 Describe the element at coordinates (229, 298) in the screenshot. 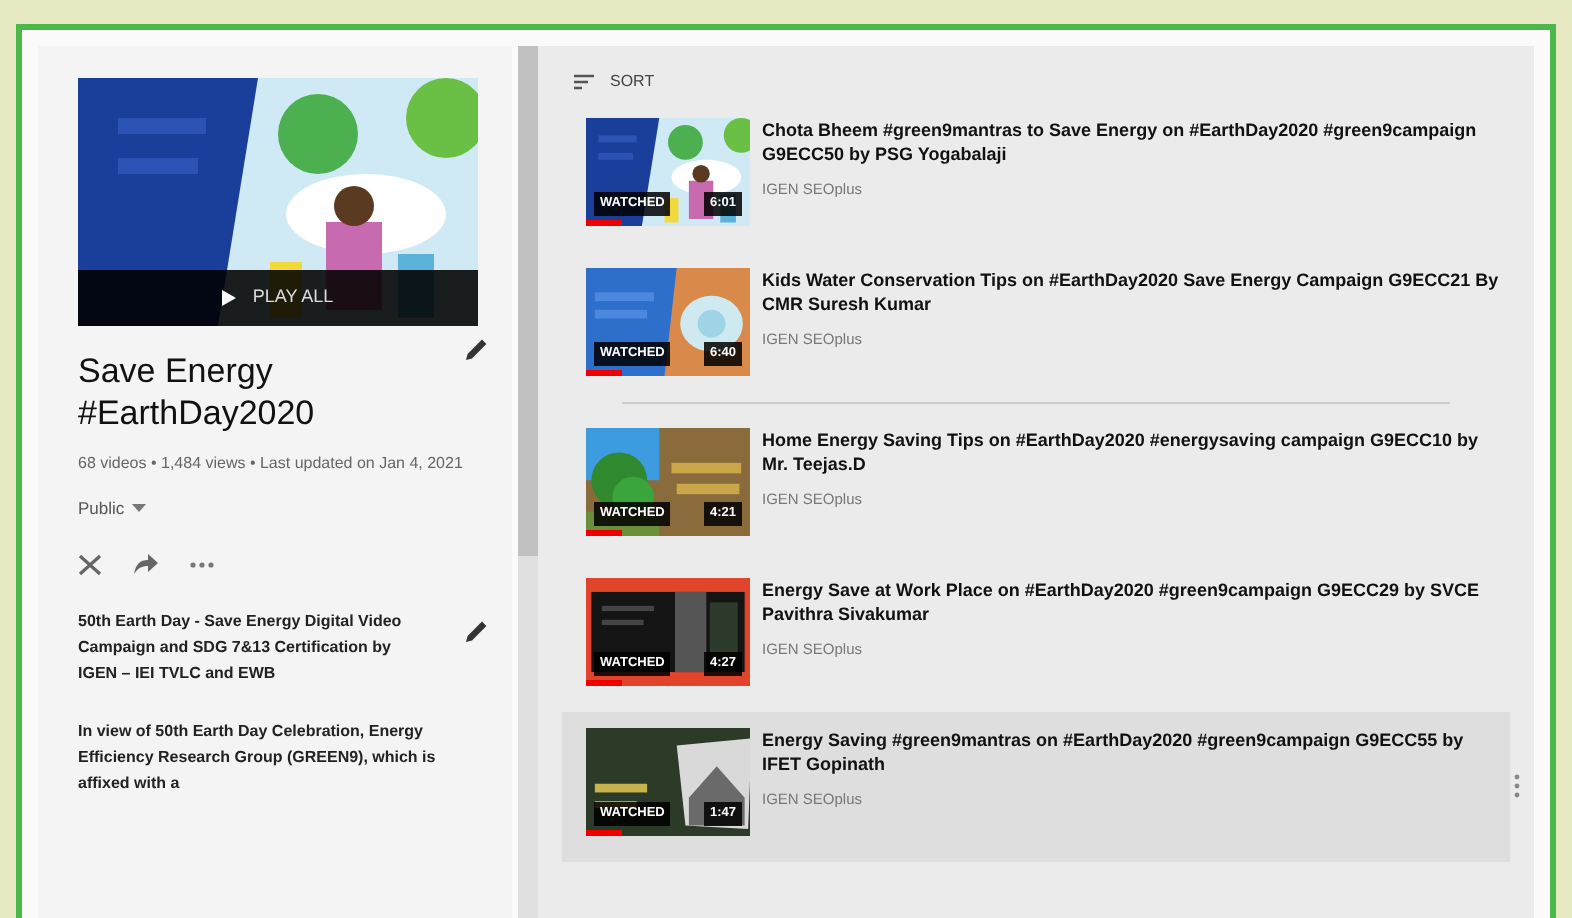

I see `play-icon` at that location.